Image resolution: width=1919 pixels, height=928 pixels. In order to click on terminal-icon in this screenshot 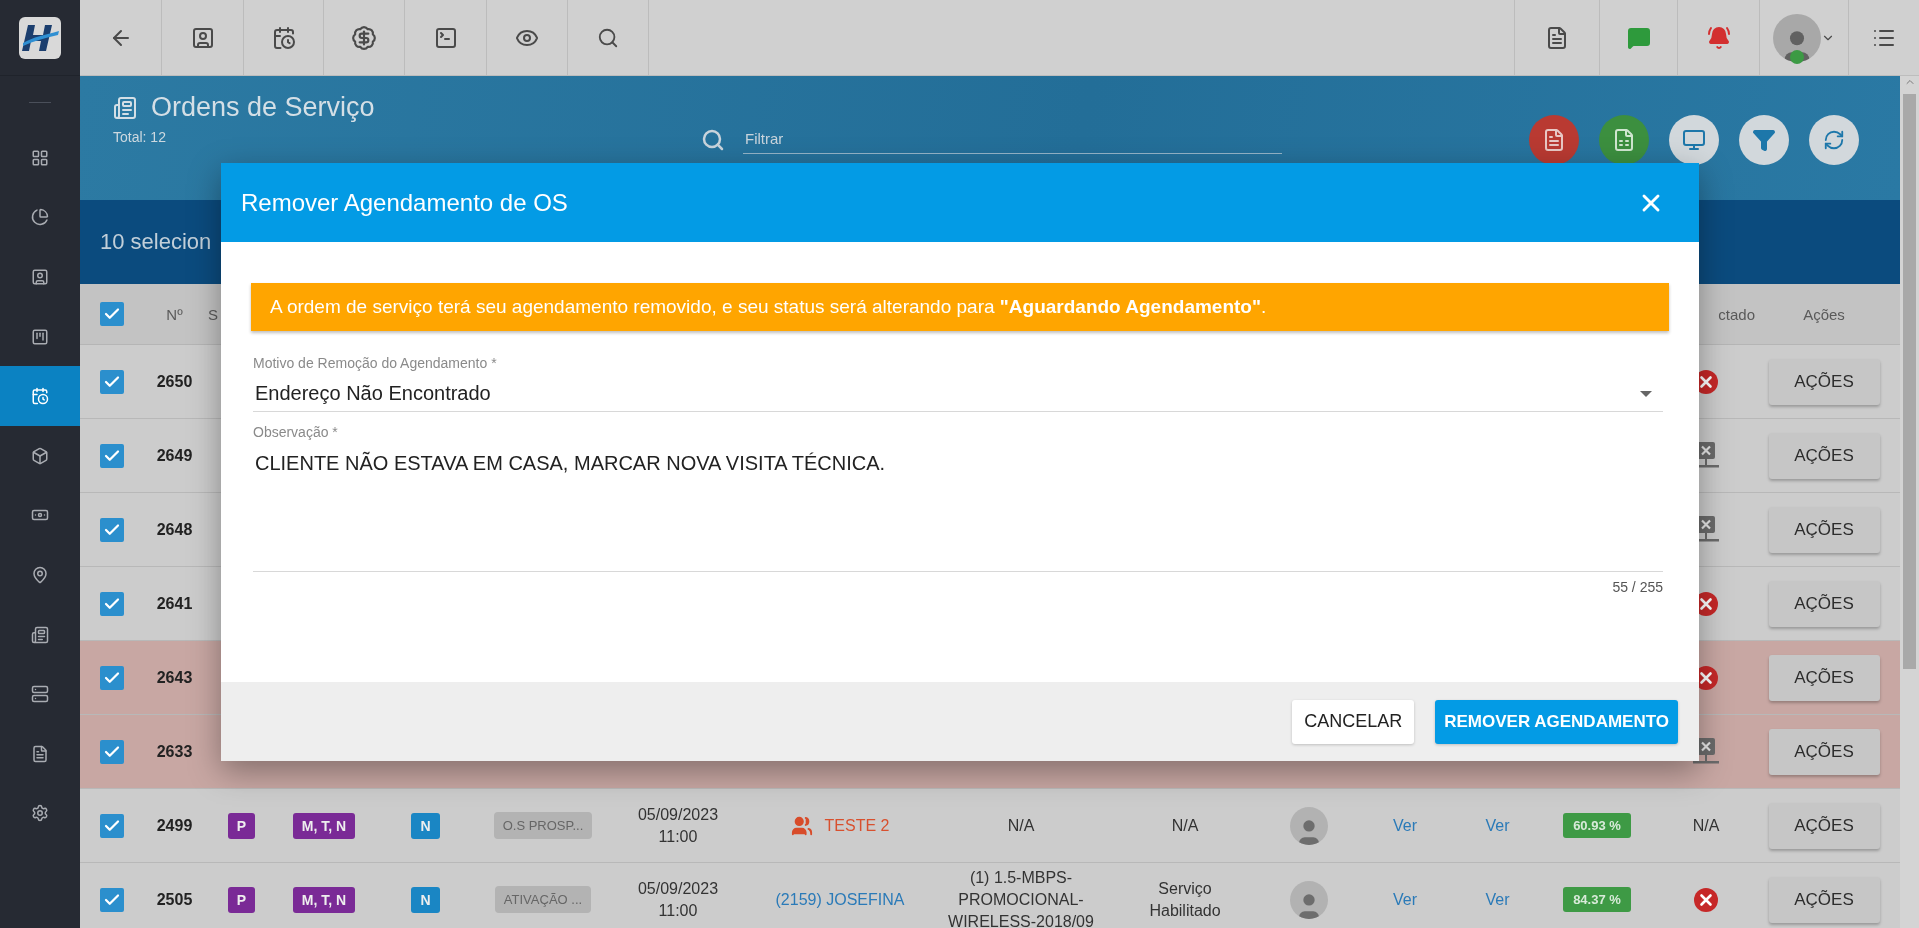, I will do `click(445, 37)`.